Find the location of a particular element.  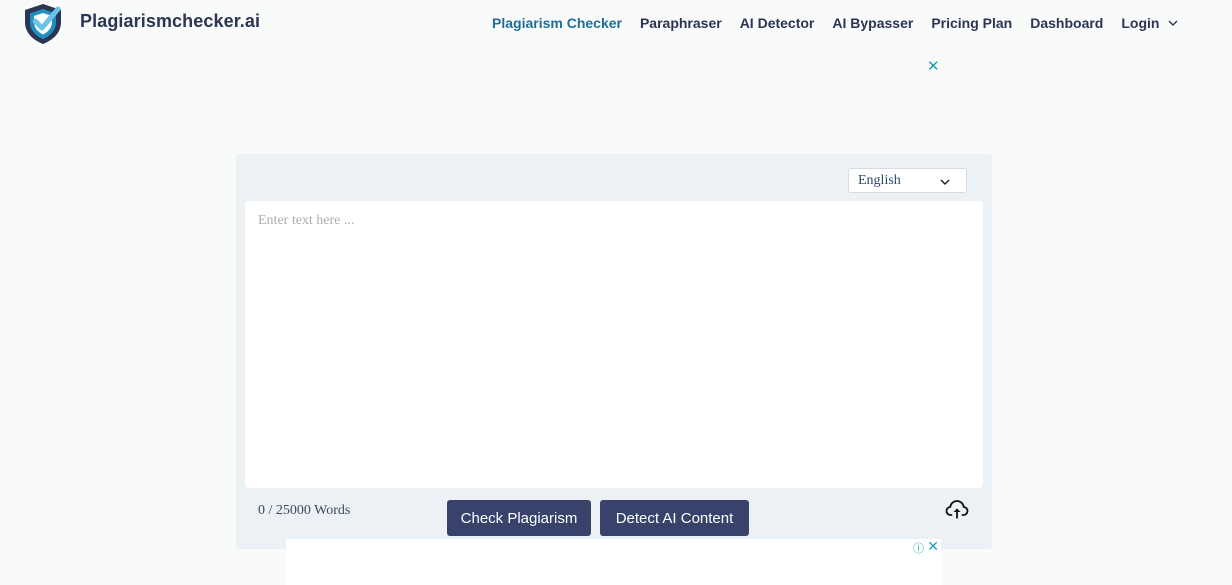

cloud-upload-icon is located at coordinates (957, 509).